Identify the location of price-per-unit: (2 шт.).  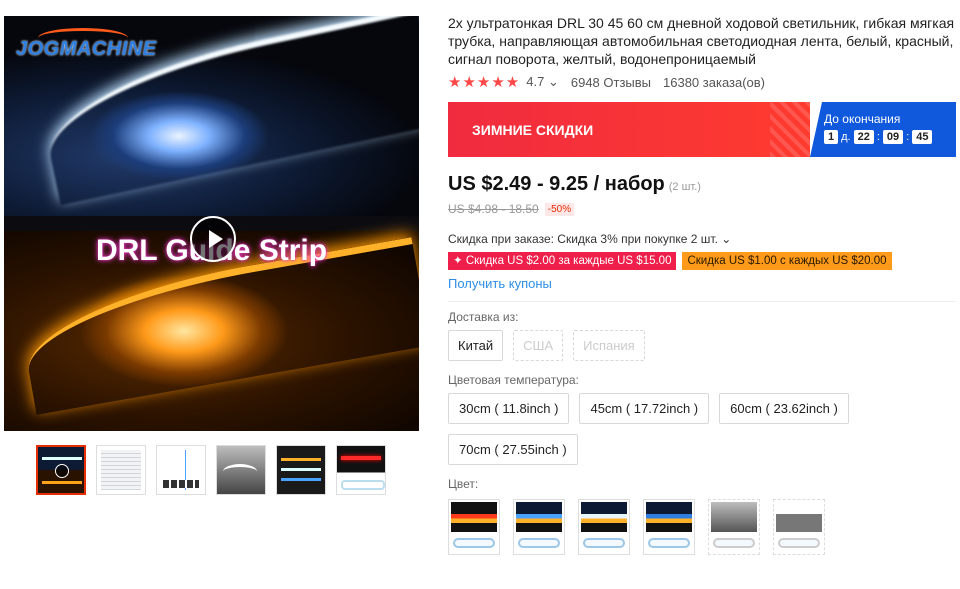
(684, 187).